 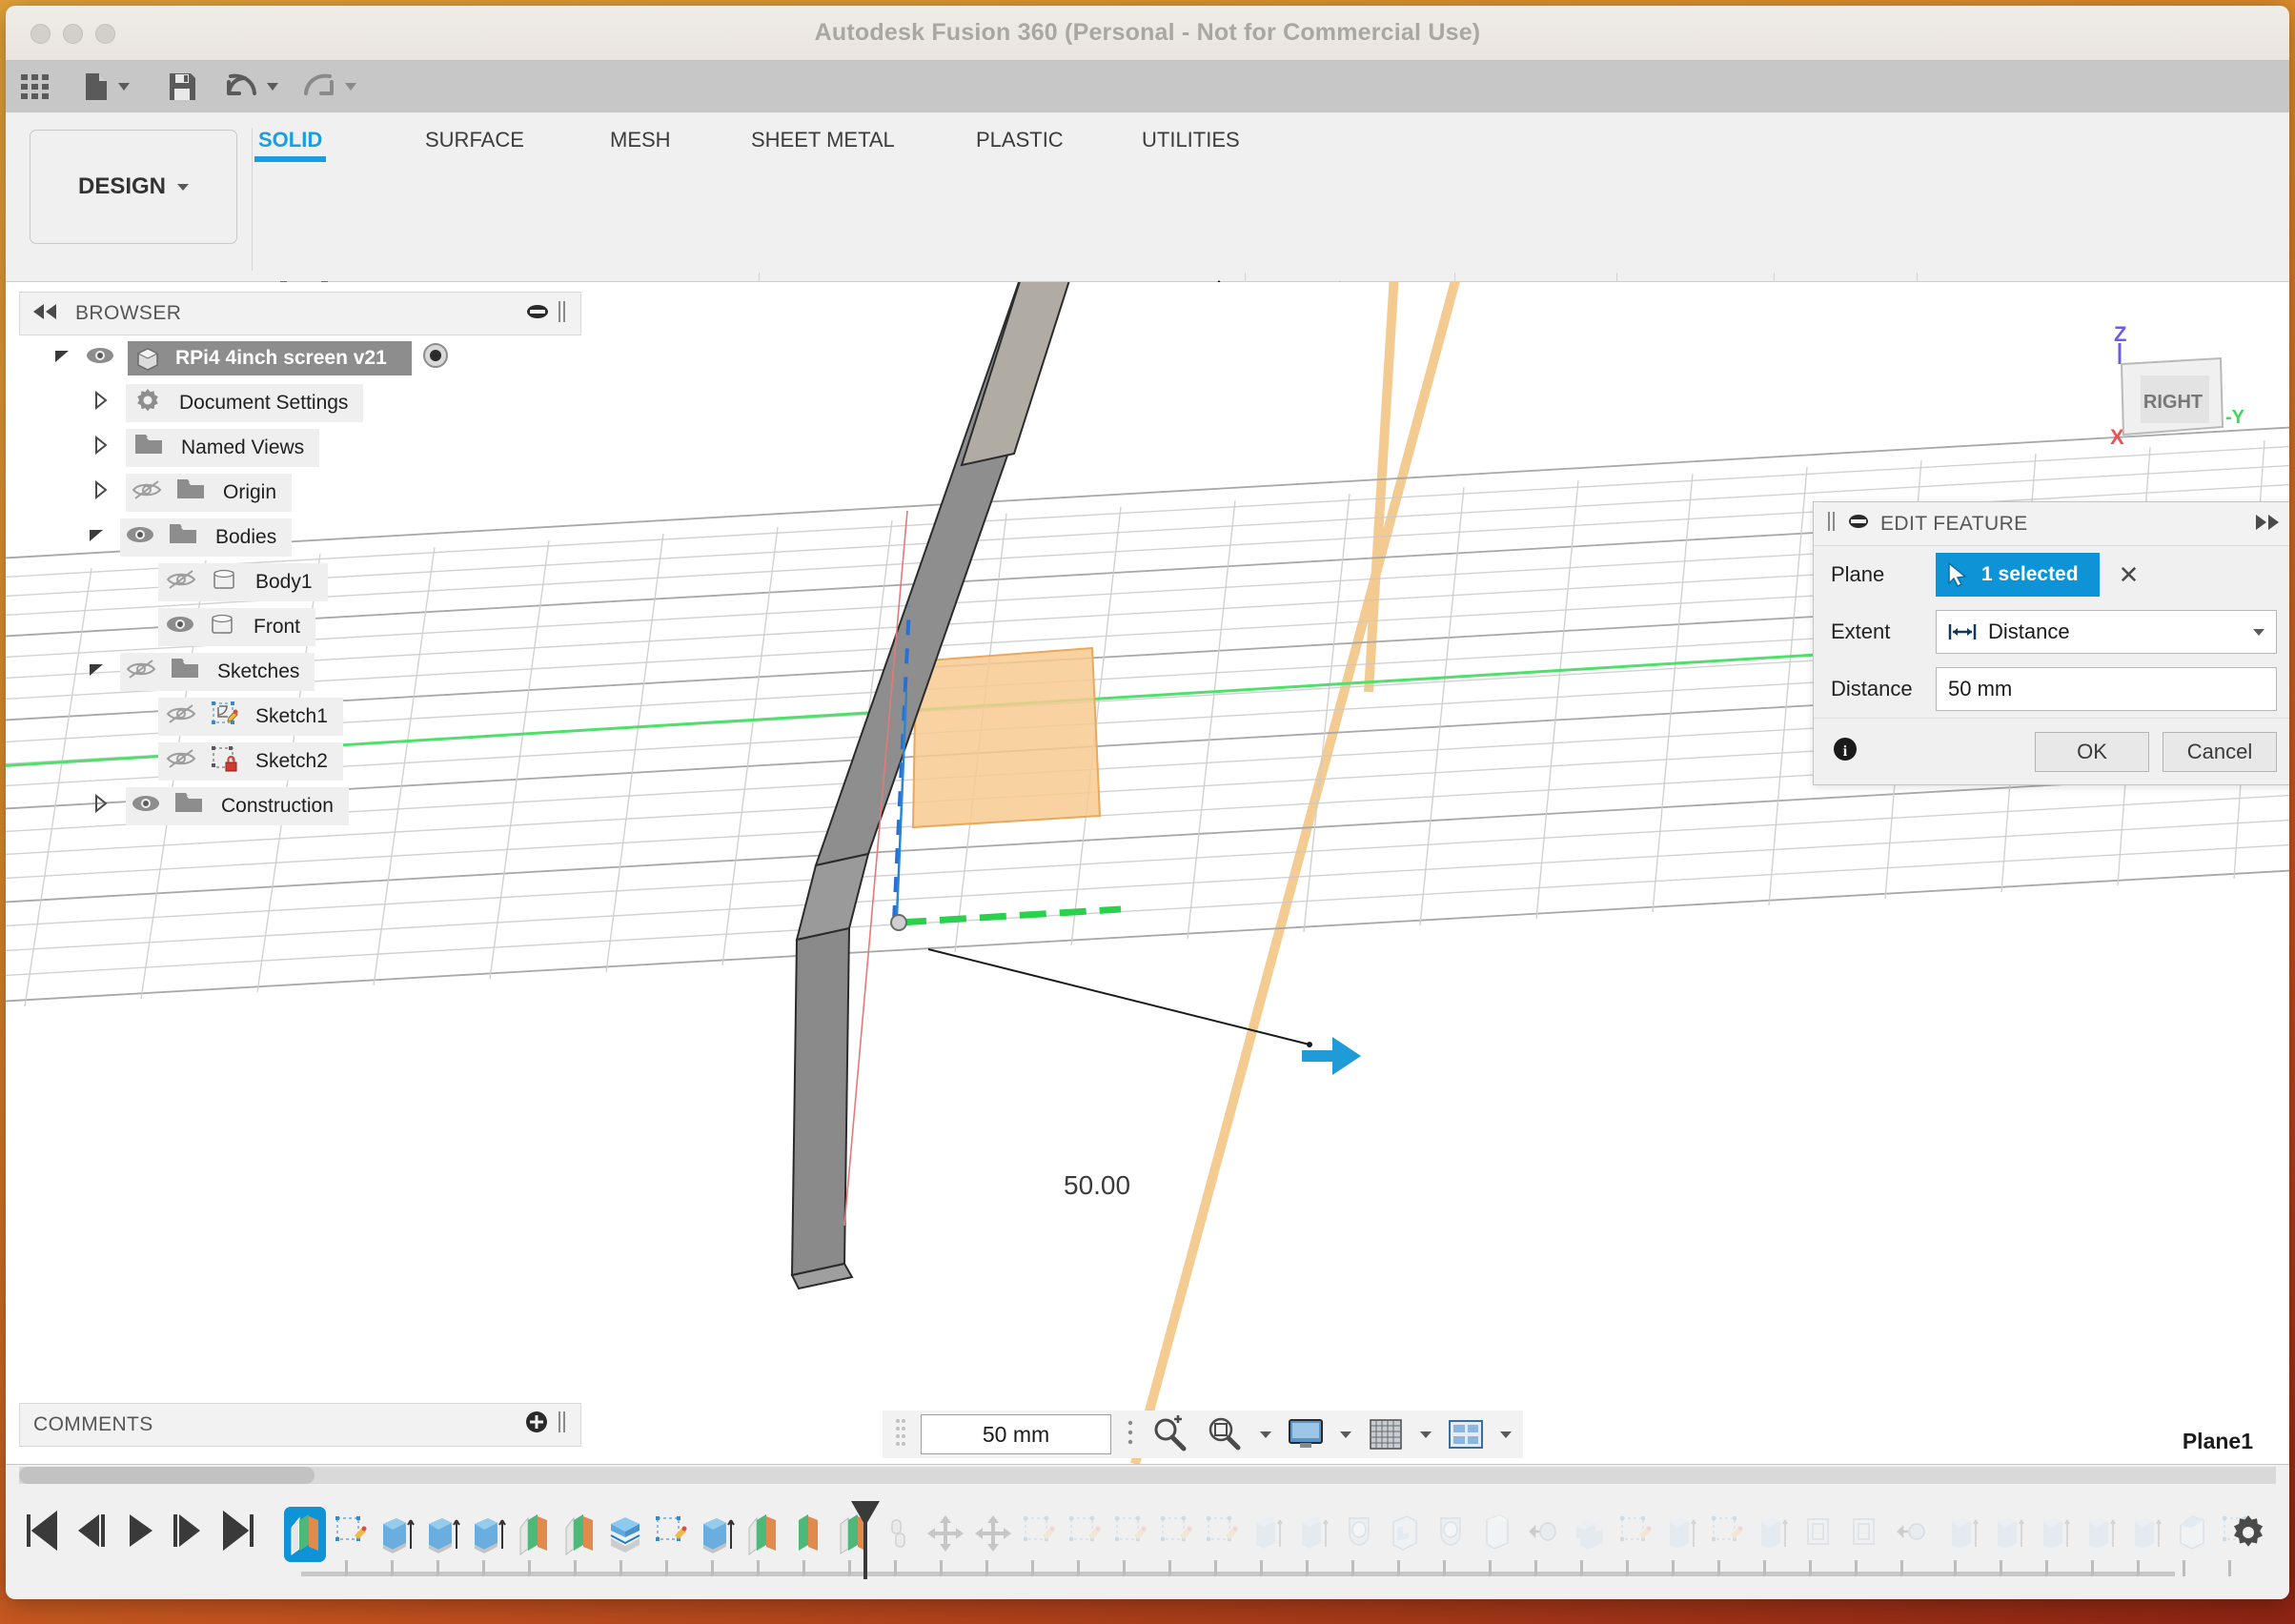 I want to click on collapse-left-icon, so click(x=45, y=313).